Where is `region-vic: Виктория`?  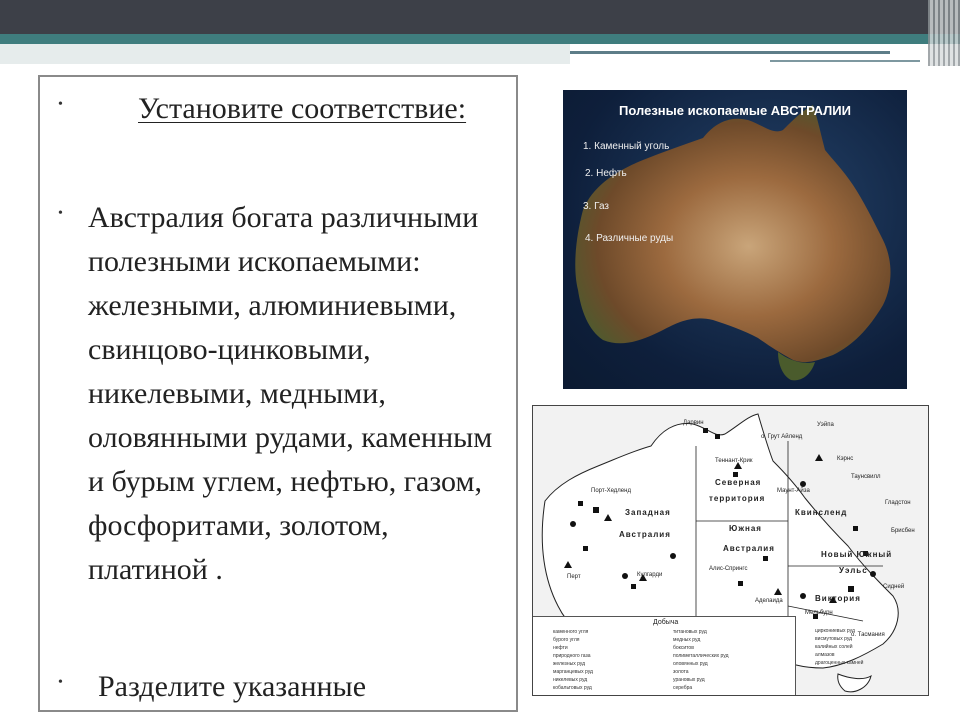
region-vic: Виктория is located at coordinates (838, 598).